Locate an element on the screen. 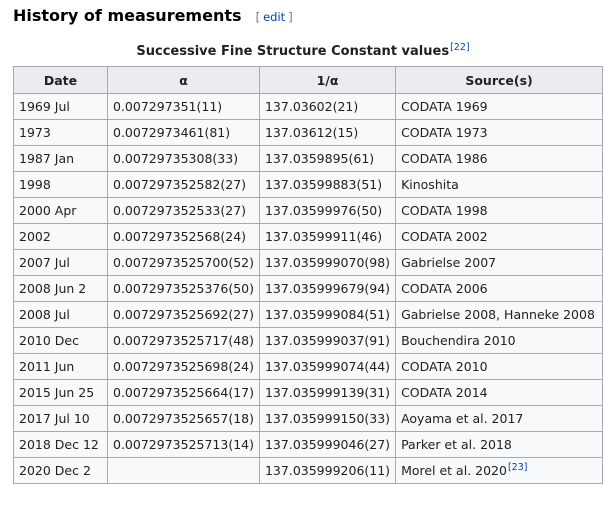 The image size is (605, 510). cell-inverse-alpha: 137.035999046(27) is located at coordinates (327, 444).